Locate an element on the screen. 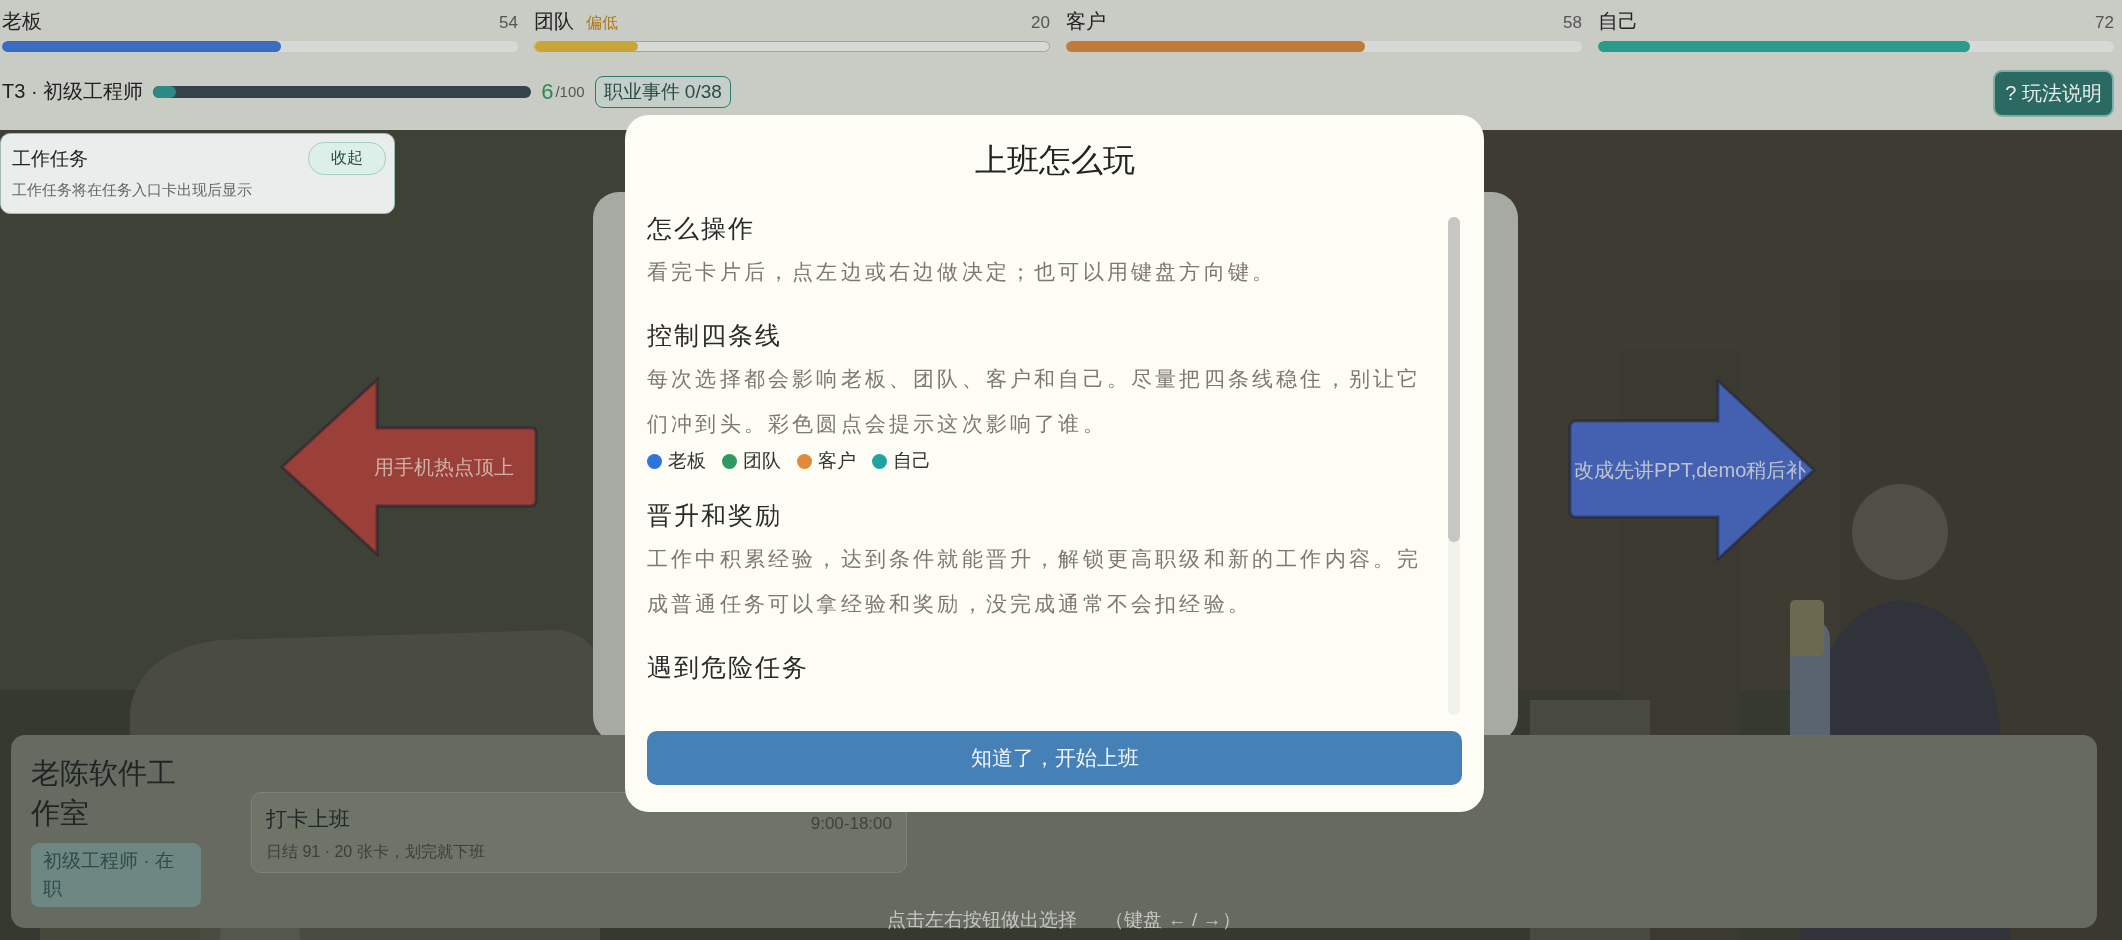 This screenshot has width=2122, height=940. company-name: 老陈软件工作室 is located at coordinates (104, 793).